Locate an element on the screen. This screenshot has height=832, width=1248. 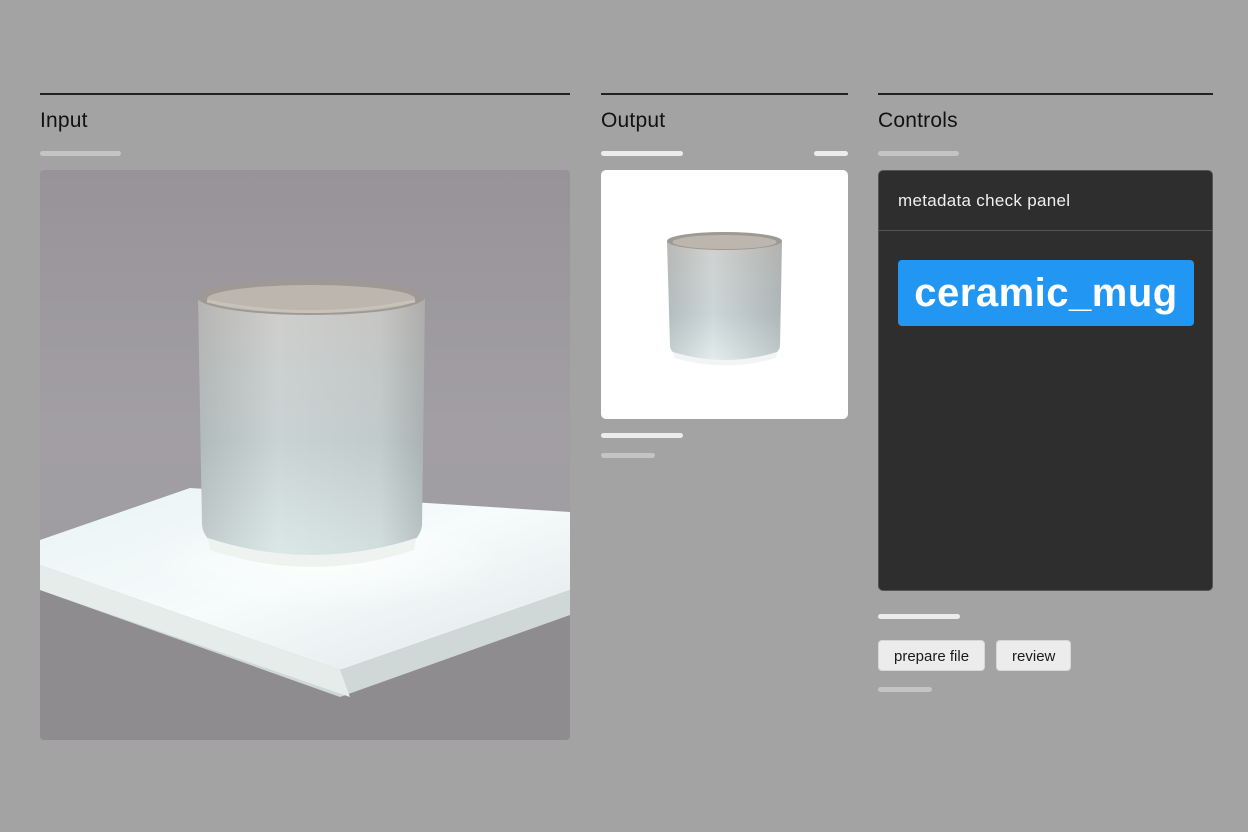
output-divider is located at coordinates (724, 94).